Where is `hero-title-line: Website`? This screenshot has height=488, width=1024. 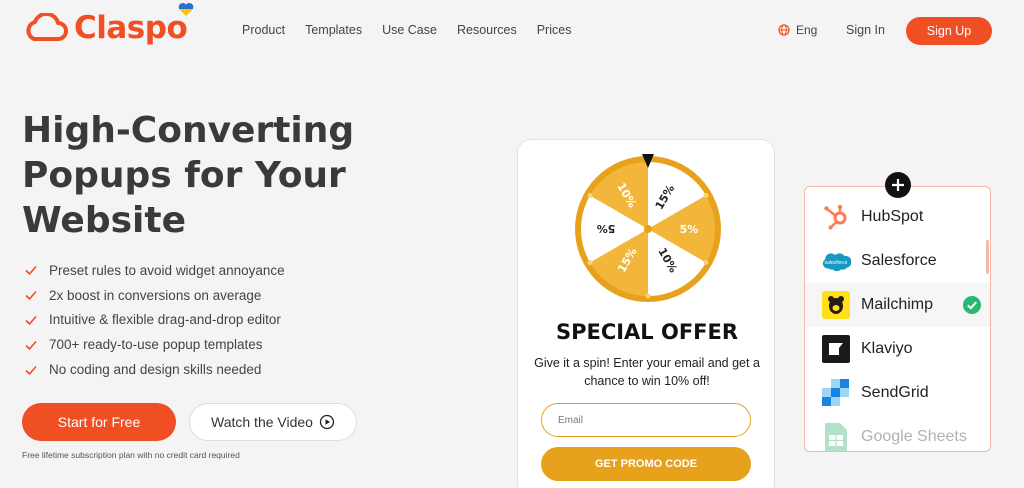
hero-title-line: Website is located at coordinates (104, 220).